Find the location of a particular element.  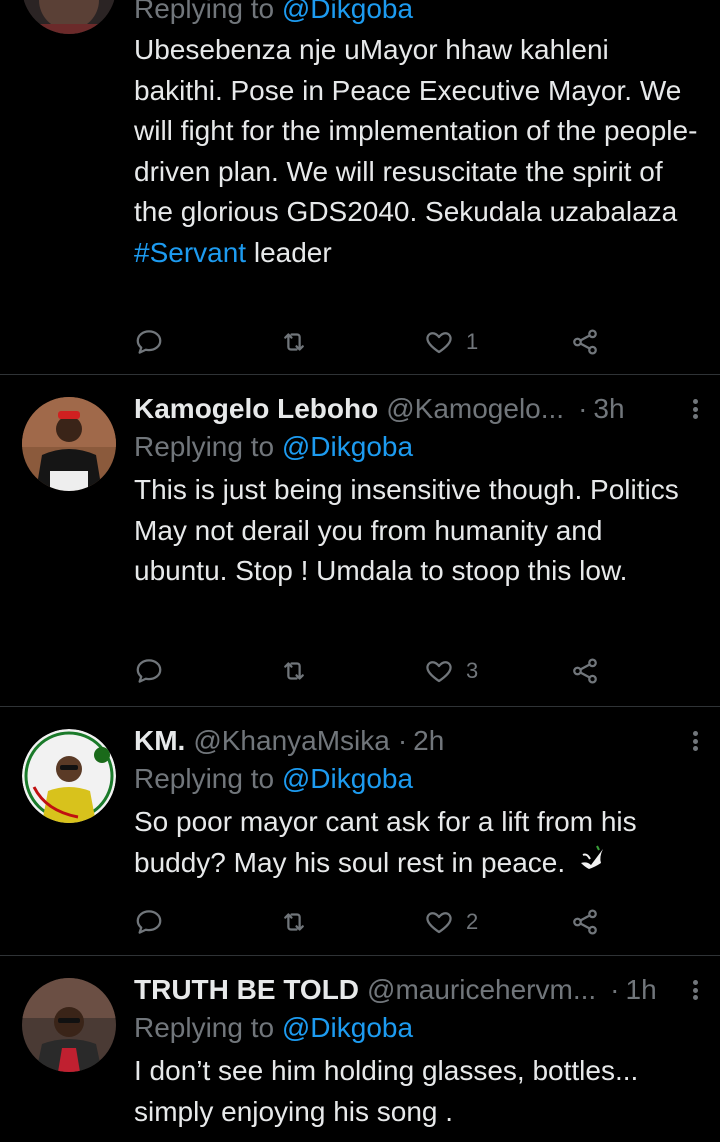

display-name: Kamogelo Leboho is located at coordinates (256, 409).